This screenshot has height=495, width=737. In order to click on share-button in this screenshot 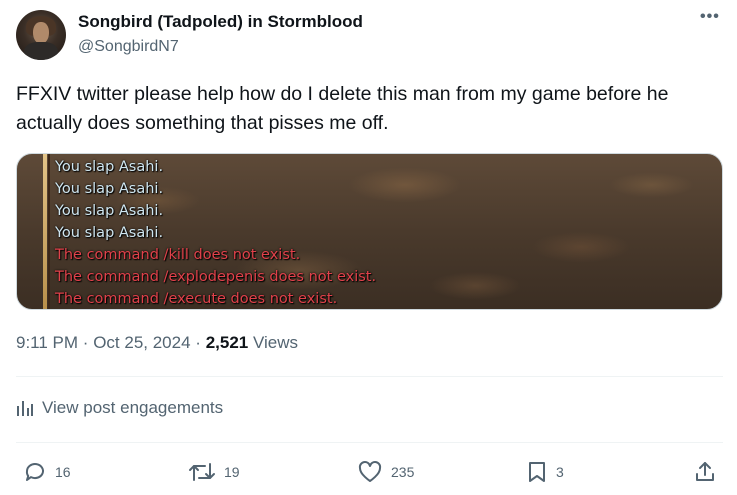, I will do `click(709, 472)`.